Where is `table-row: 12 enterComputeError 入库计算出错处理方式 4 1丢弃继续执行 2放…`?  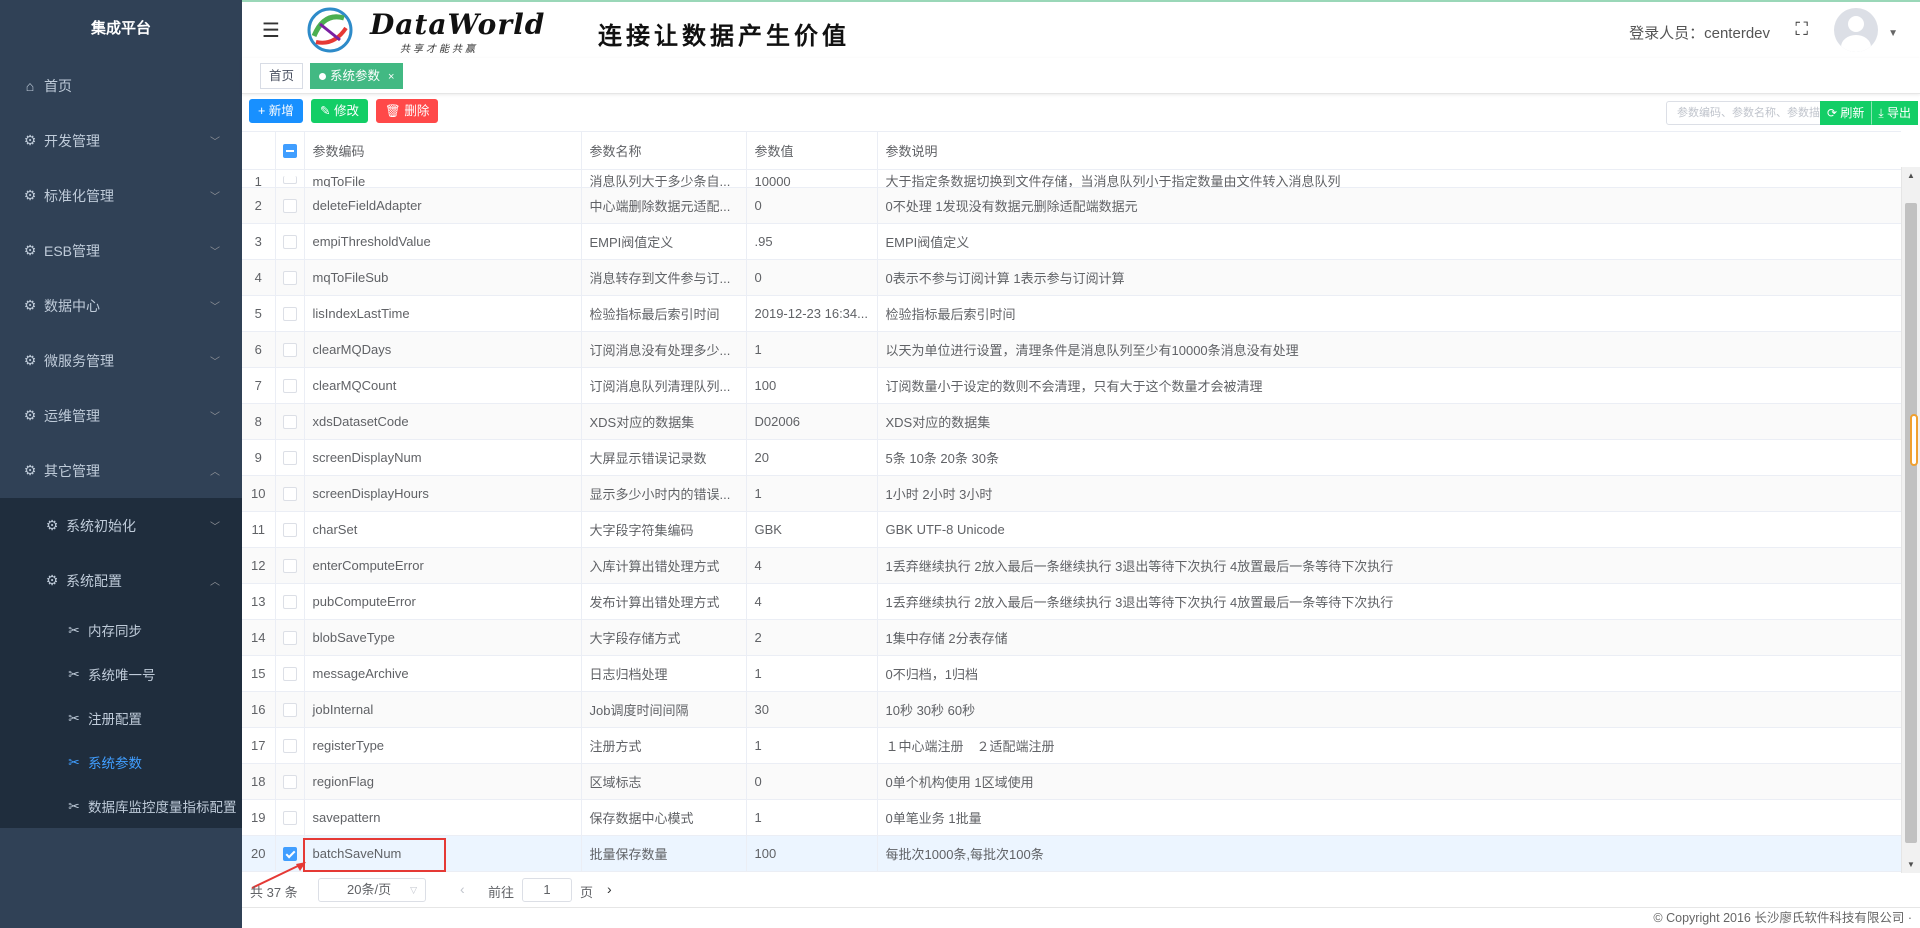
table-row: 12 enterComputeError 入库计算出错处理方式 4 1丢弃继续执行 2放… is located at coordinates (1071, 565).